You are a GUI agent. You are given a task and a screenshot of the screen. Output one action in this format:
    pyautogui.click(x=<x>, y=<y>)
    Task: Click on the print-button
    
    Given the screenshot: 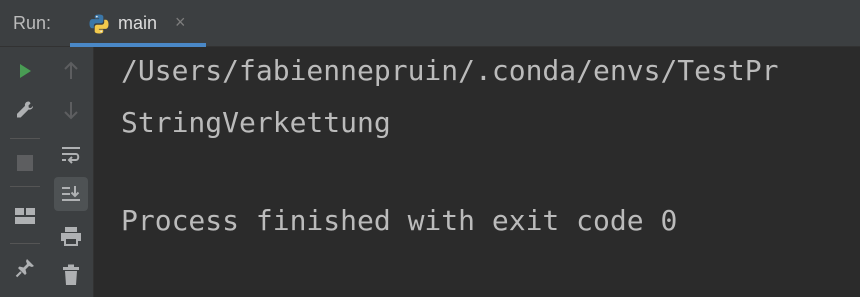 What is the action you would take?
    pyautogui.click(x=71, y=236)
    